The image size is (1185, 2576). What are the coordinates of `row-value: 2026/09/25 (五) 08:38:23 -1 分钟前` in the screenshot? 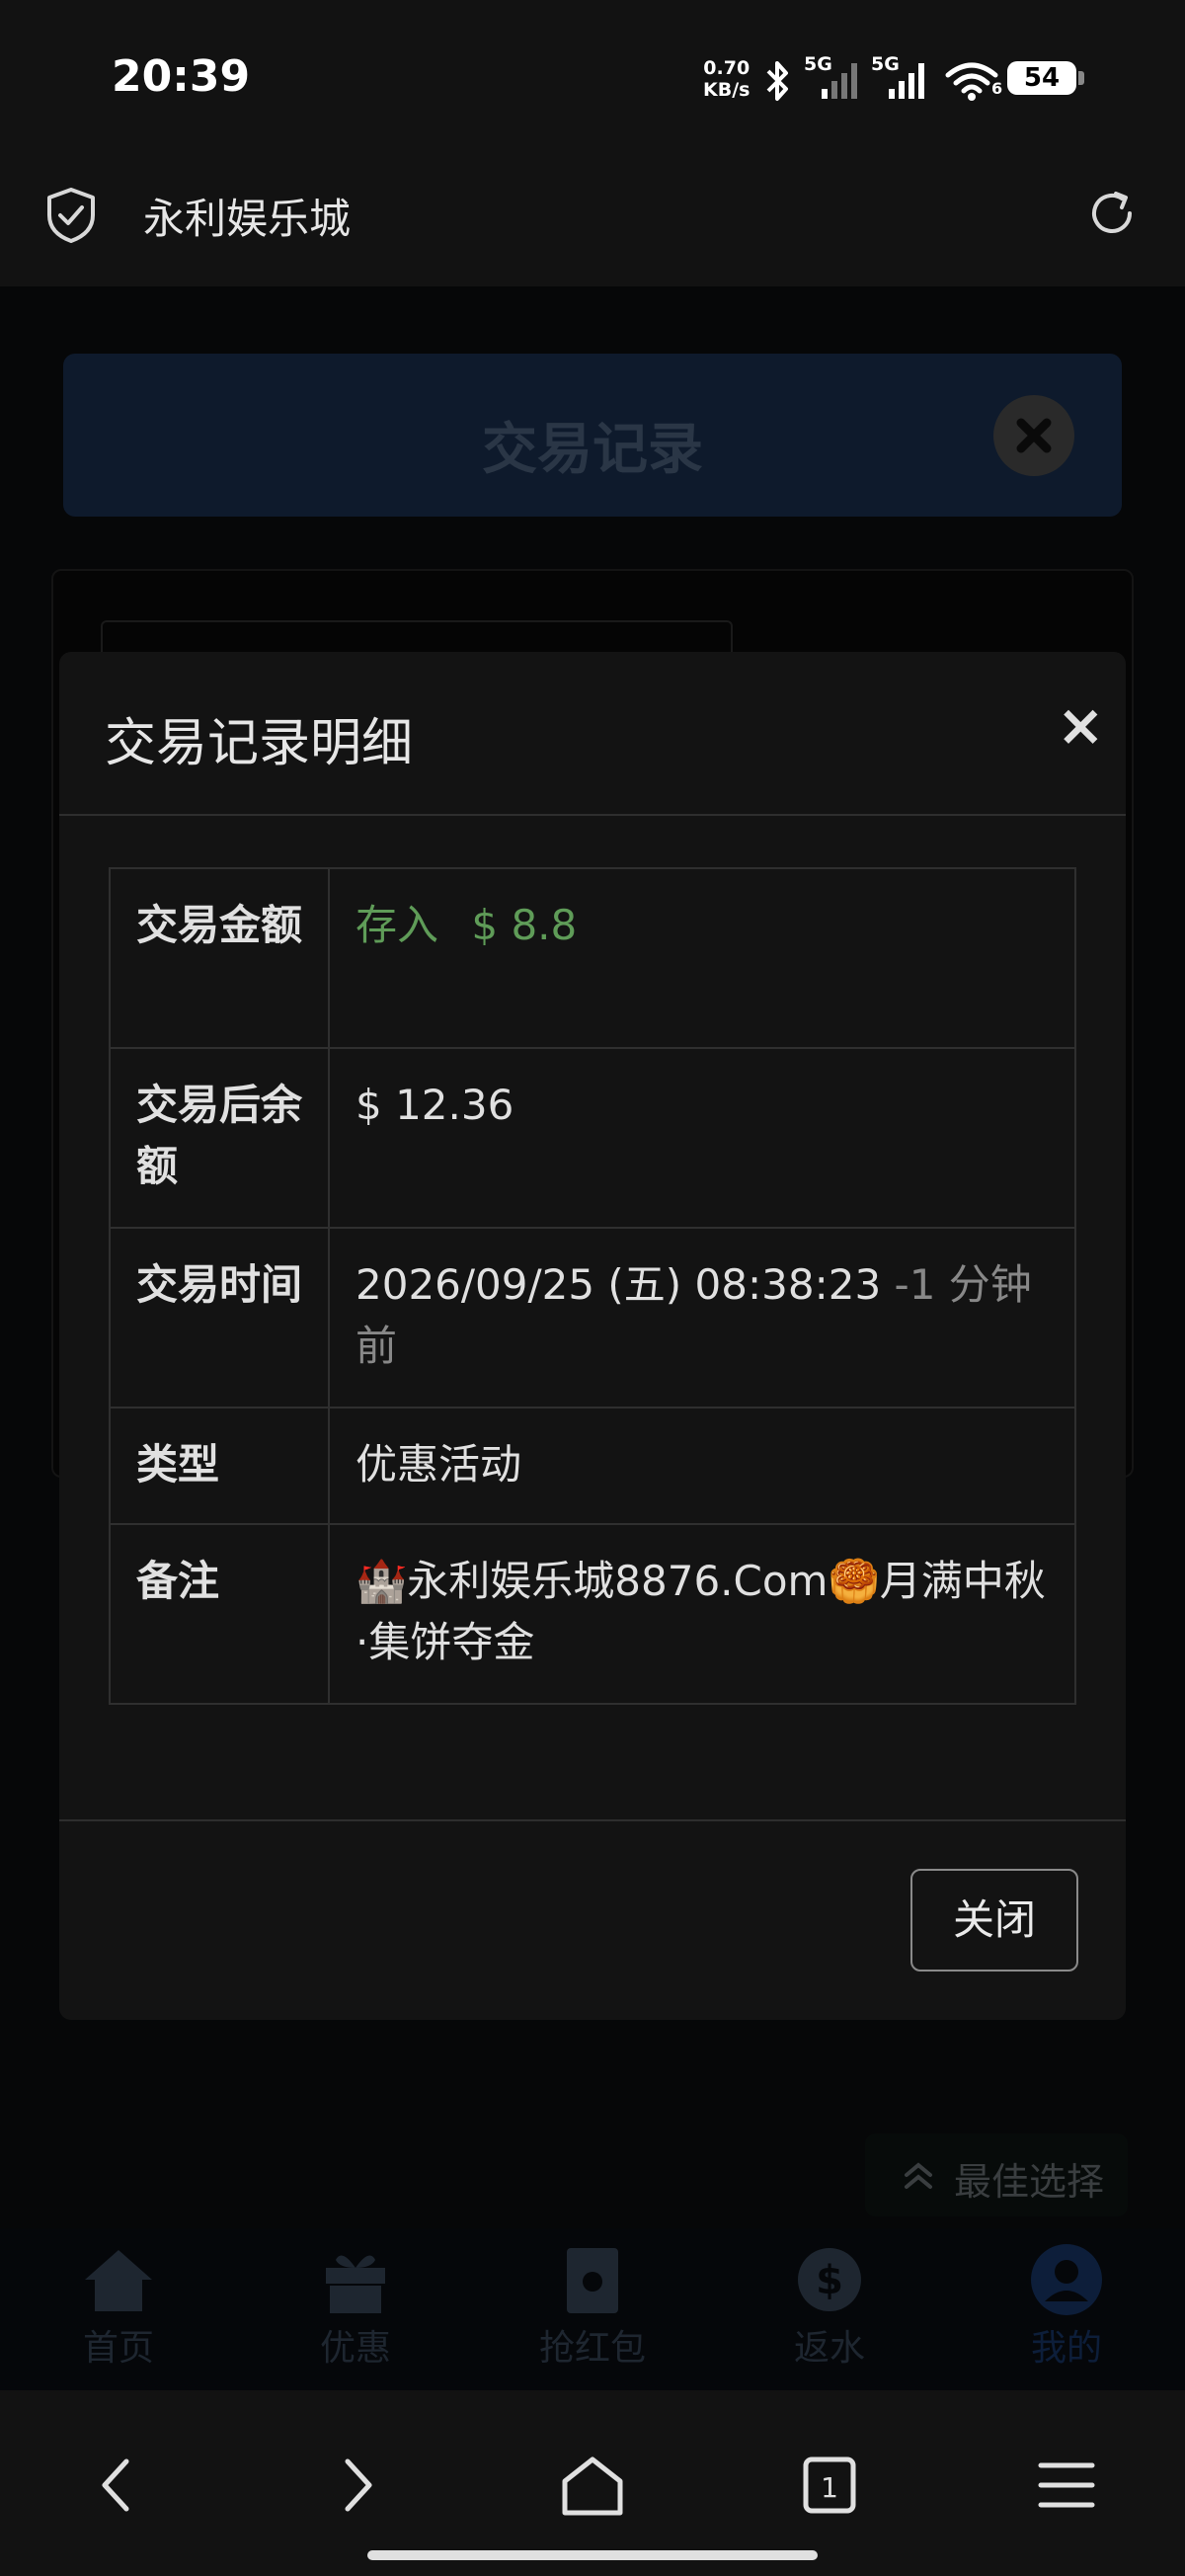 It's located at (702, 1318).